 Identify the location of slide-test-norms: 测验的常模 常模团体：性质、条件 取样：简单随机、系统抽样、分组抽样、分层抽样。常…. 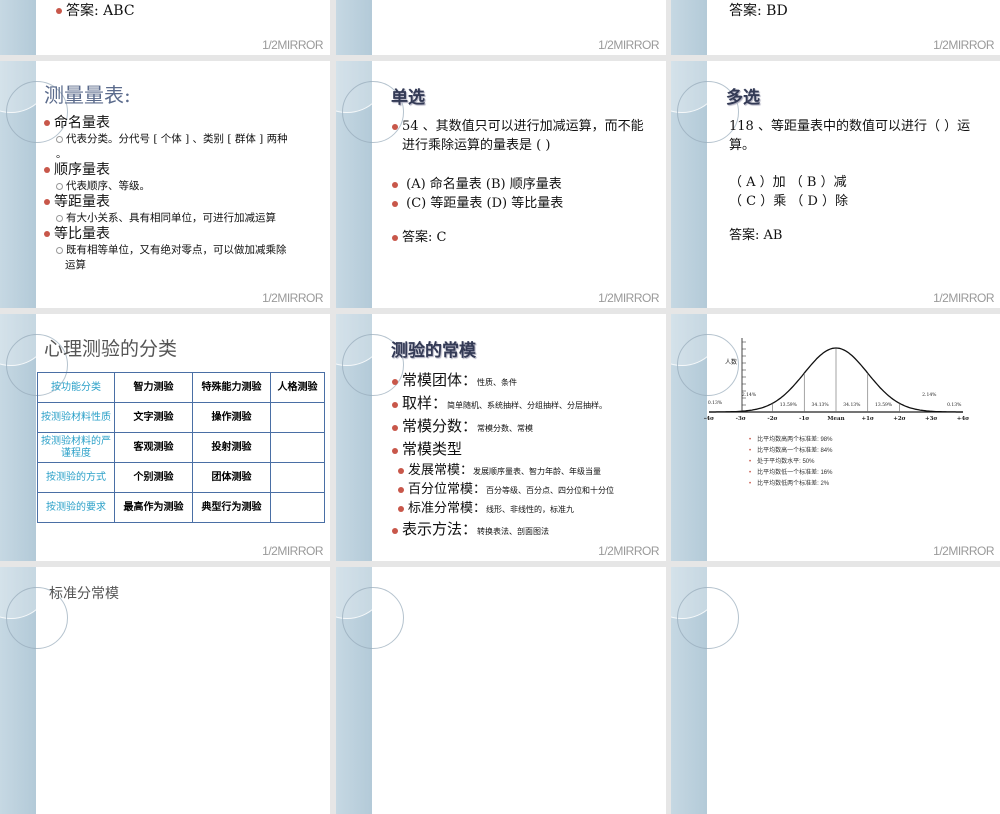
(501, 437).